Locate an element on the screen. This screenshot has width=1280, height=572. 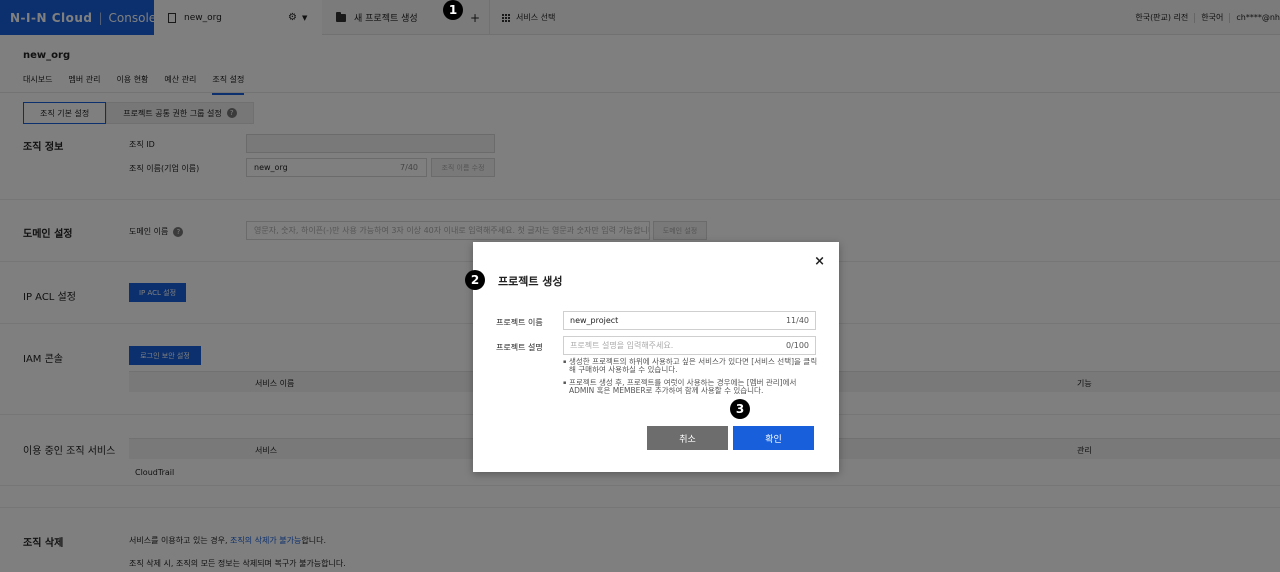
project-name-label: 프로젝트 이름 is located at coordinates (519, 322).